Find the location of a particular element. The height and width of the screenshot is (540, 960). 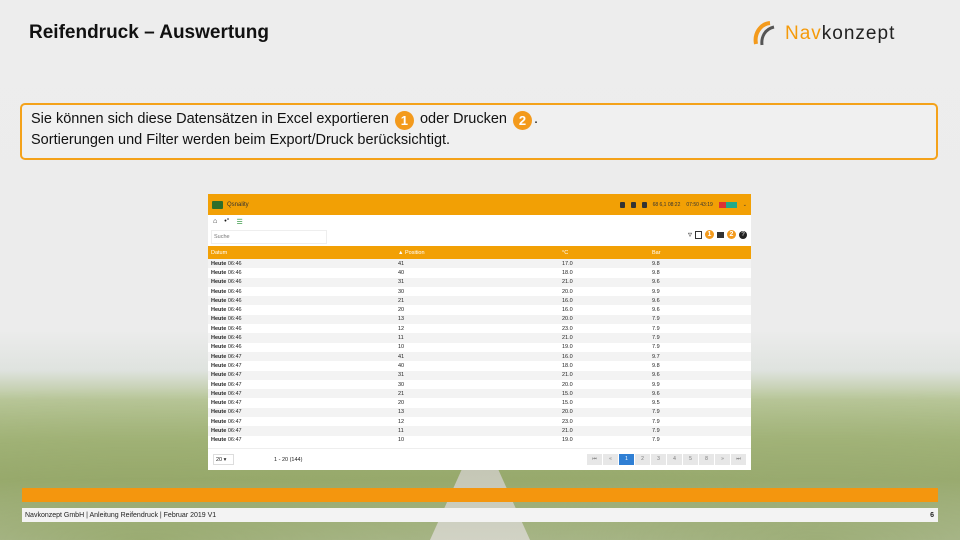

table-row: Heute 06:47 30 20.0 9.9 is located at coordinates (479, 384).